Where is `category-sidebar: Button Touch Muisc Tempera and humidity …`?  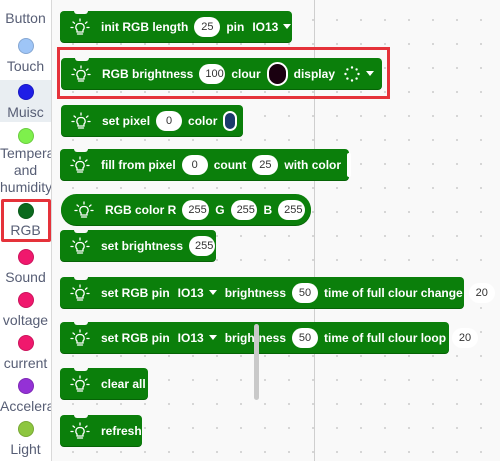 category-sidebar: Button Touch Muisc Tempera and humidity … is located at coordinates (26, 230).